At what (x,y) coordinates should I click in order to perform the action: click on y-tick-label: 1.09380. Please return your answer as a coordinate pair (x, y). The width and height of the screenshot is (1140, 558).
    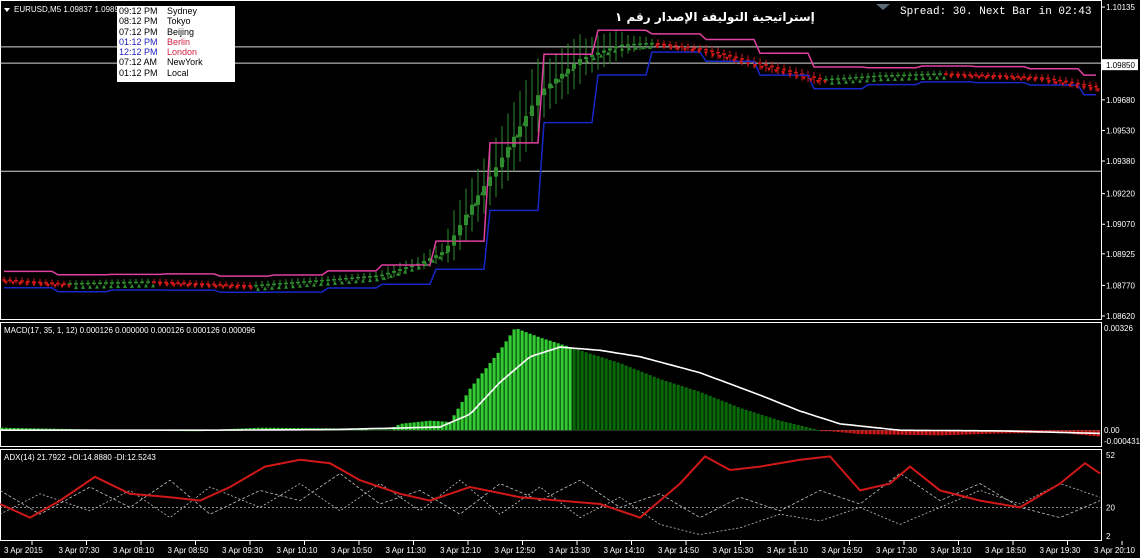
    Looking at the image, I should click on (1120, 161).